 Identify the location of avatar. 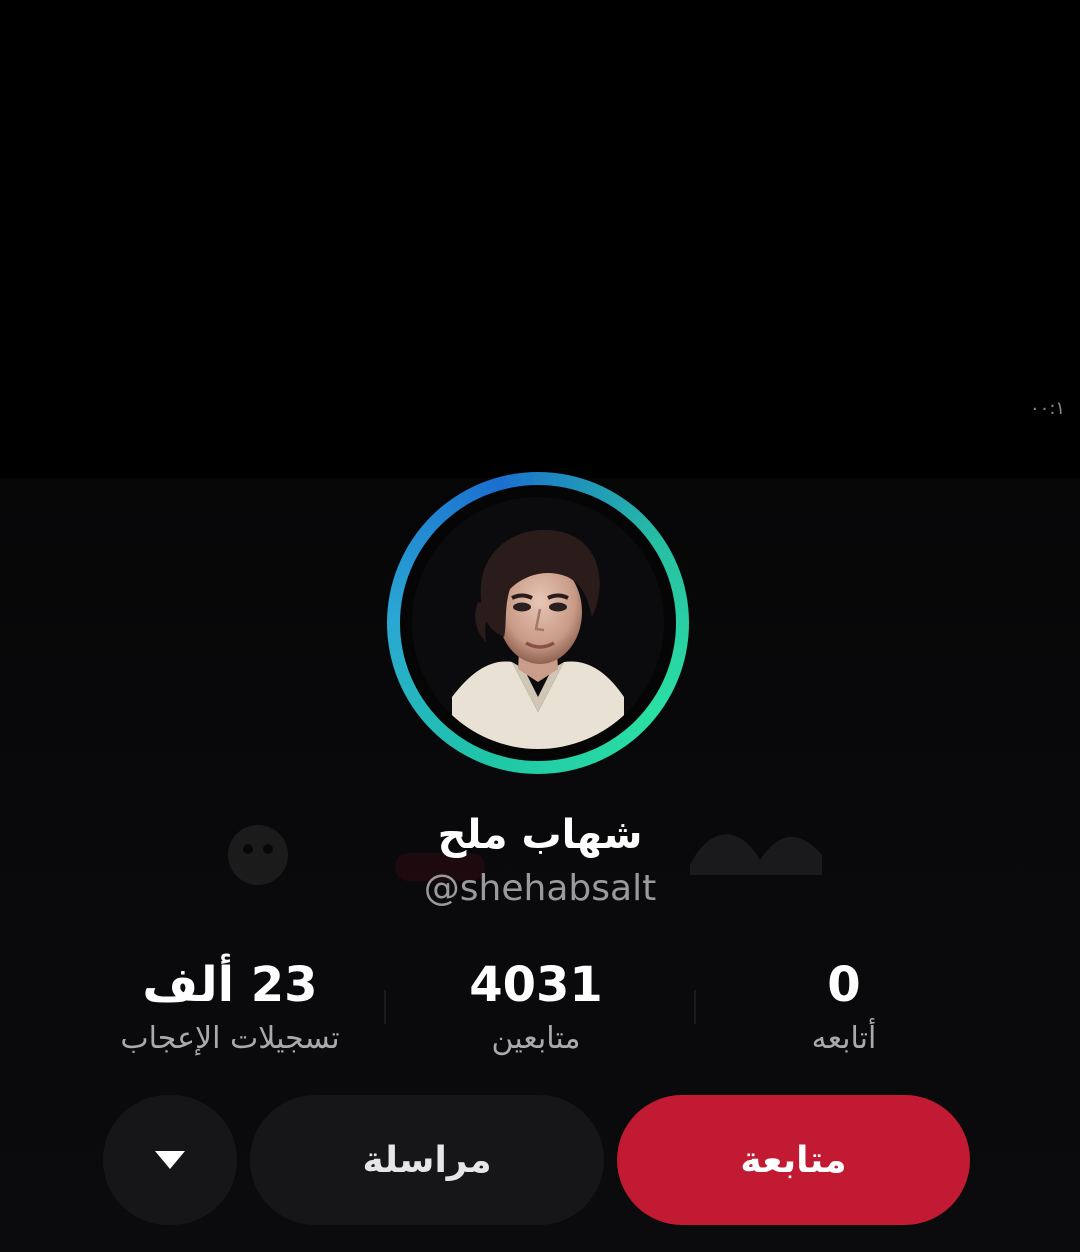
(538, 623).